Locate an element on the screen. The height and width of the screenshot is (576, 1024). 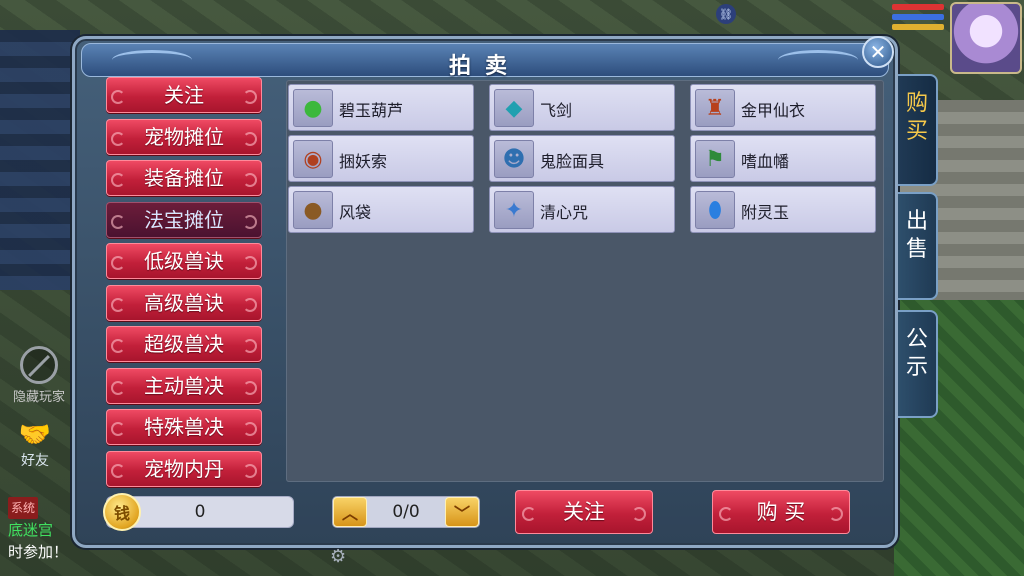
blood-banner-icon: ⚑ is located at coordinates (715, 159).